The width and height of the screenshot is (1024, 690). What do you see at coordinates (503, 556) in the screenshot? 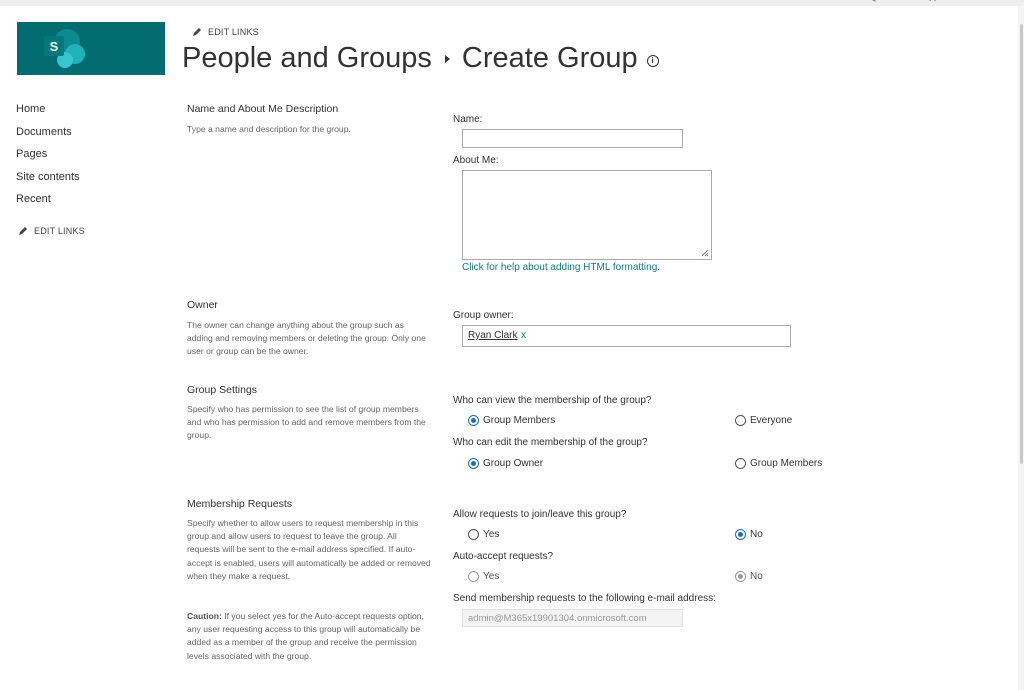
I see `auto-accept-question: Auto-accept requests?` at bounding box center [503, 556].